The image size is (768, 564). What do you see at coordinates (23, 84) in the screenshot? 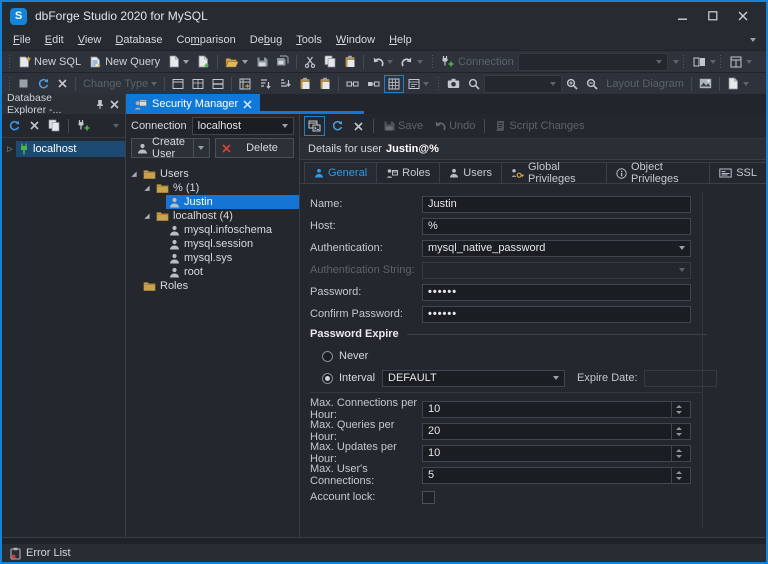
I see `stop-button` at bounding box center [23, 84].